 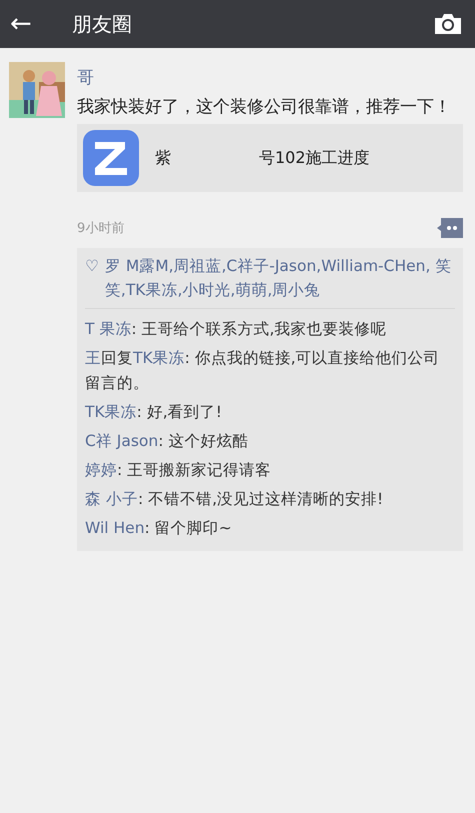 I want to click on like-names: 罗 M露M,周祖蓝,C祥子-Jason,William-CHen, 笑笑,TK果冻,小时光,萌萌,周小兔, so click(x=278, y=278).